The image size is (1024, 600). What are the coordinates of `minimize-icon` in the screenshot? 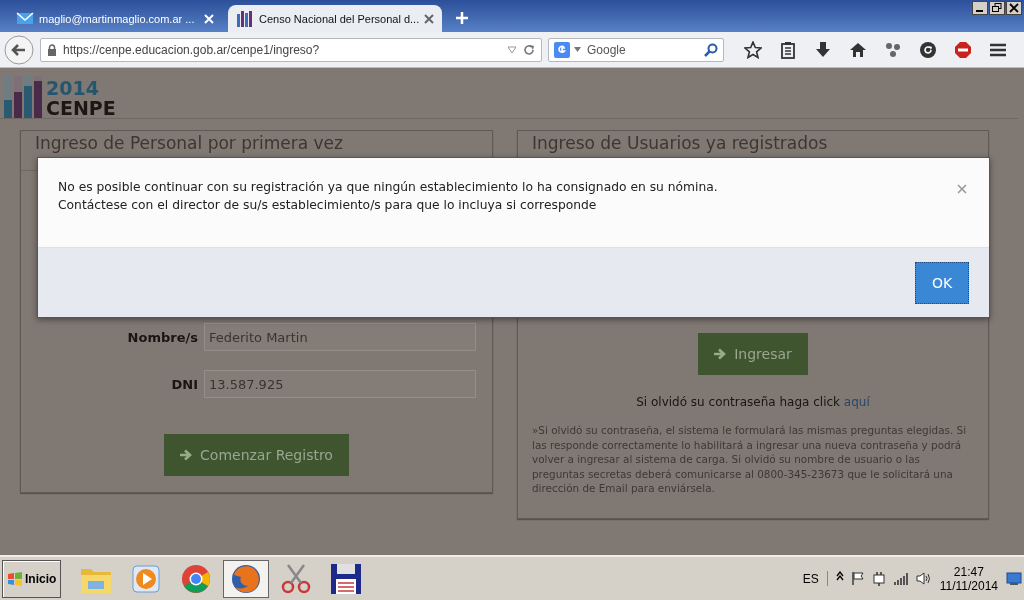 It's located at (980, 8).